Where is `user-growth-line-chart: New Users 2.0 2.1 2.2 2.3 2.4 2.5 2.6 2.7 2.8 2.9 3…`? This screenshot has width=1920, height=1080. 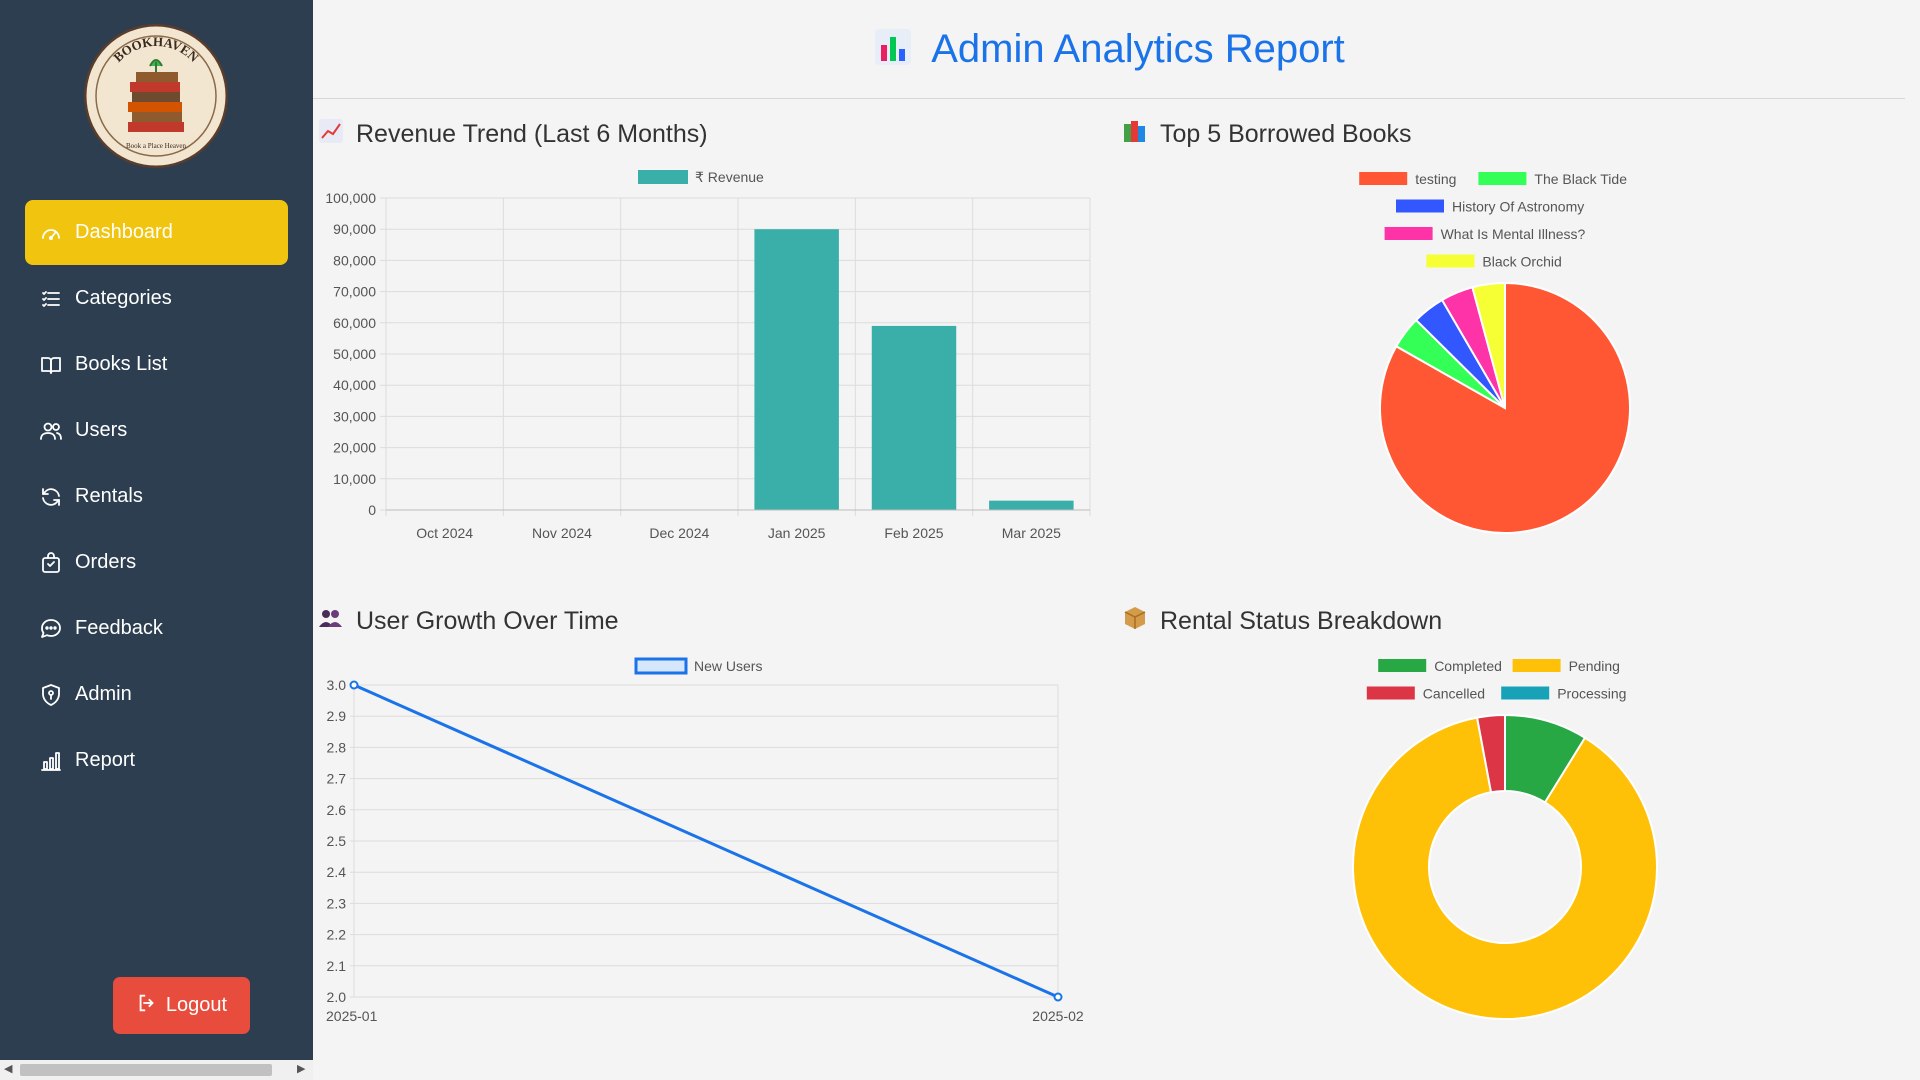
user-growth-line-chart: New Users 2.0 2.1 2.2 2.3 2.4 2.5 2.6 2.7 2.8 2.9 3… is located at coordinates (705, 840).